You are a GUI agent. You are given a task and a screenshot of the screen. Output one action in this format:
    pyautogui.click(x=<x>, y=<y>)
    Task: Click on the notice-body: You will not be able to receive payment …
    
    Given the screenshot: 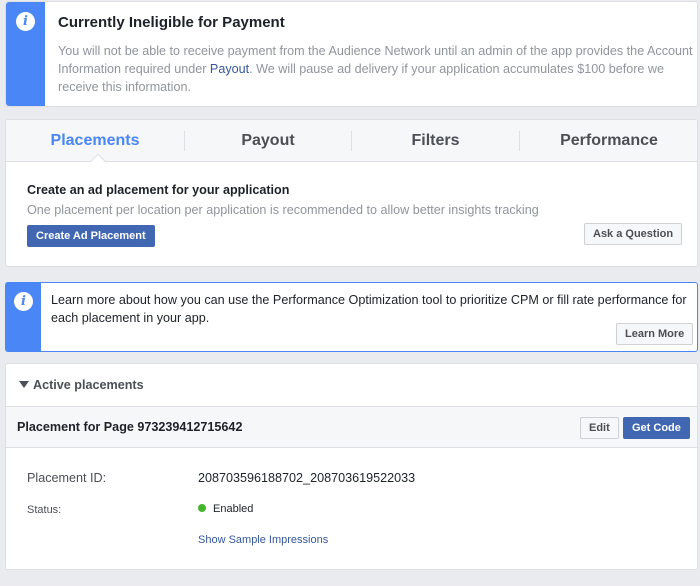 What is the action you would take?
    pyautogui.click(x=378, y=69)
    